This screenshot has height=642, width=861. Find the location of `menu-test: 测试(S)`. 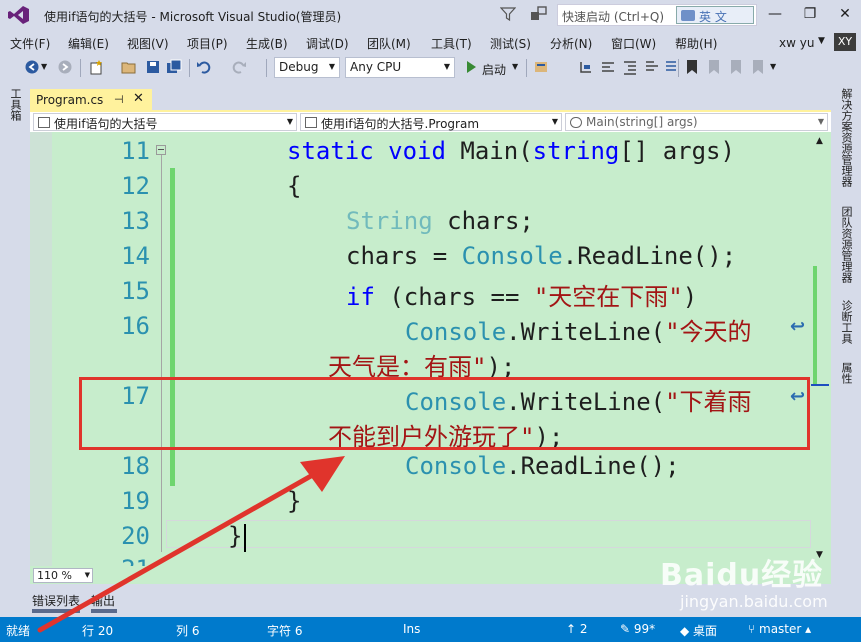

menu-test: 测试(S) is located at coordinates (510, 43).